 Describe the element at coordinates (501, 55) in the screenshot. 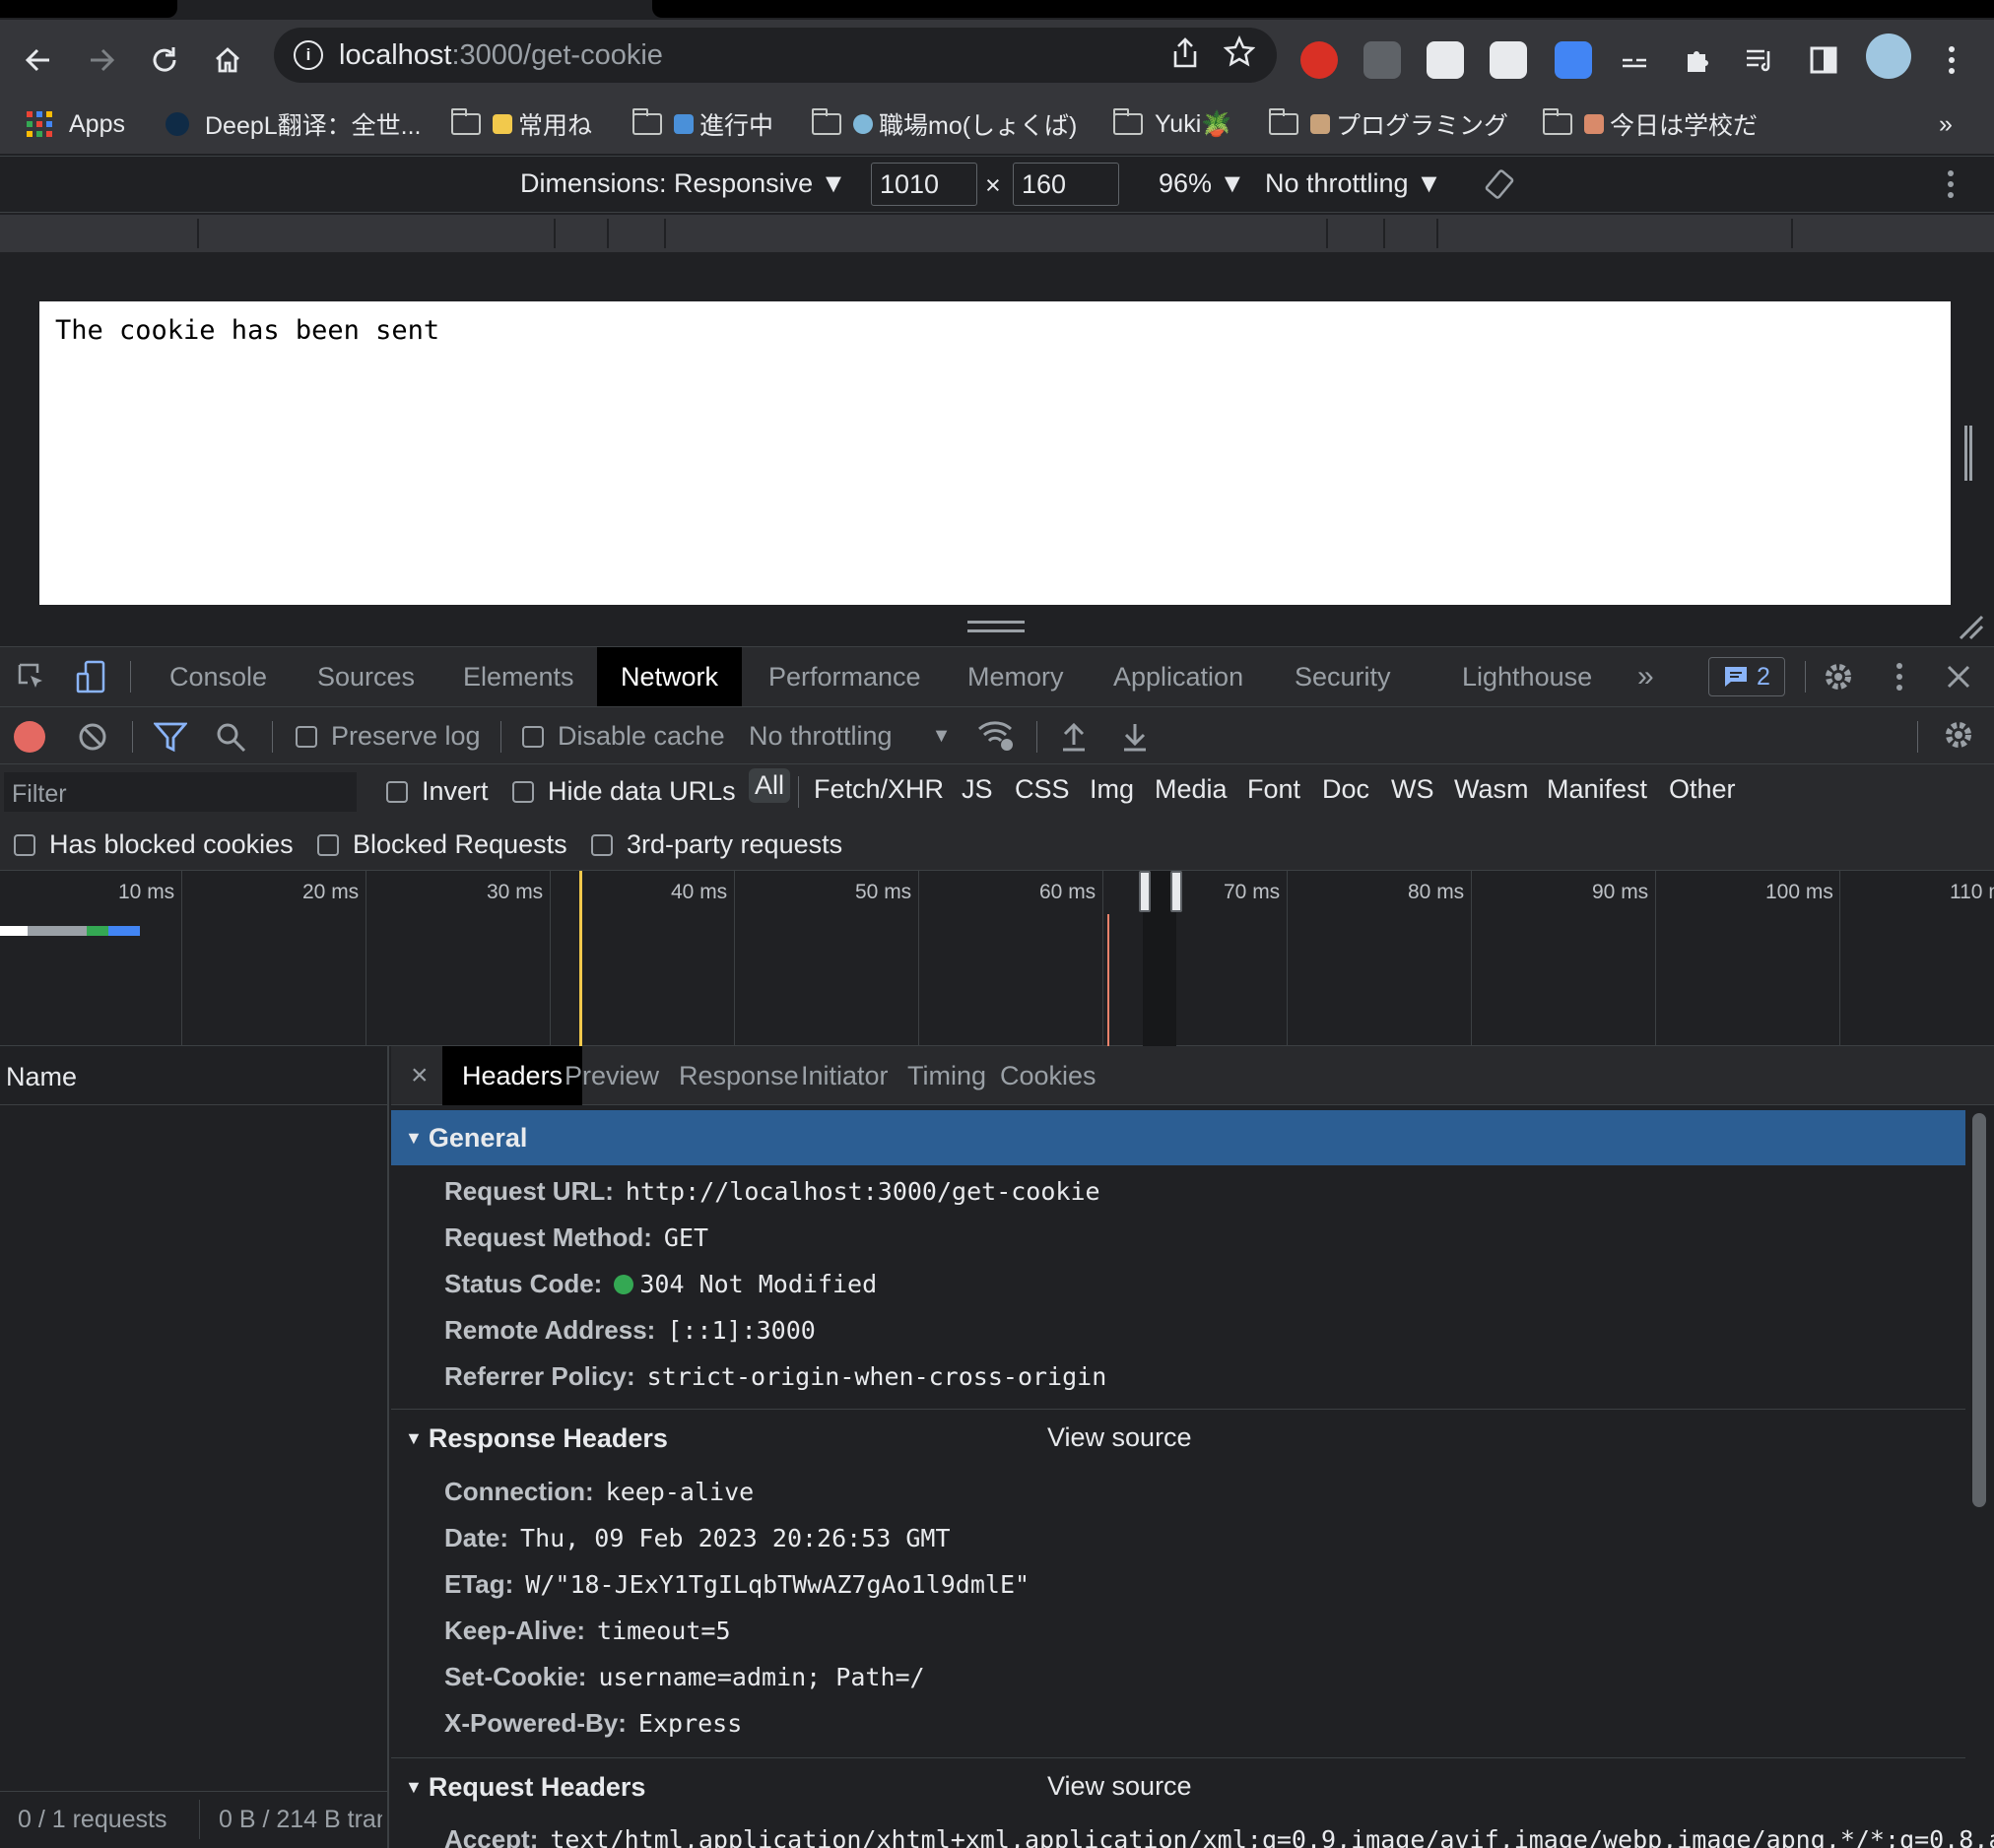

I see `url-text: localhost:3000/get-cookie` at that location.